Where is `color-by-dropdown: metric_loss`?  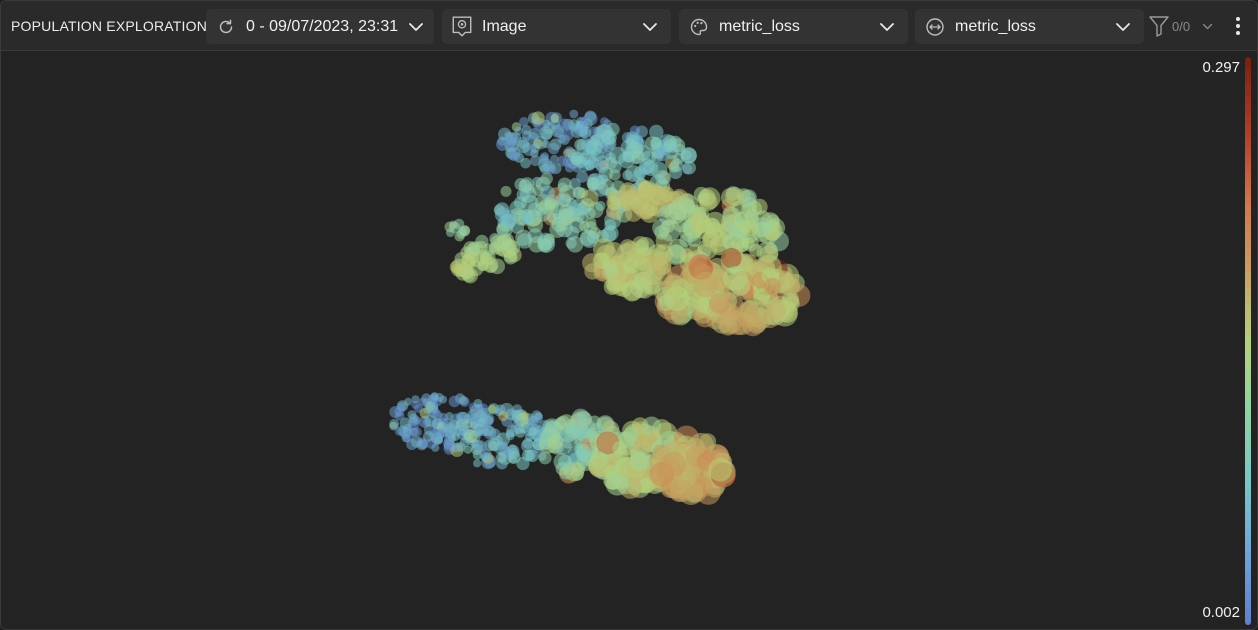
color-by-dropdown: metric_loss is located at coordinates (793, 26).